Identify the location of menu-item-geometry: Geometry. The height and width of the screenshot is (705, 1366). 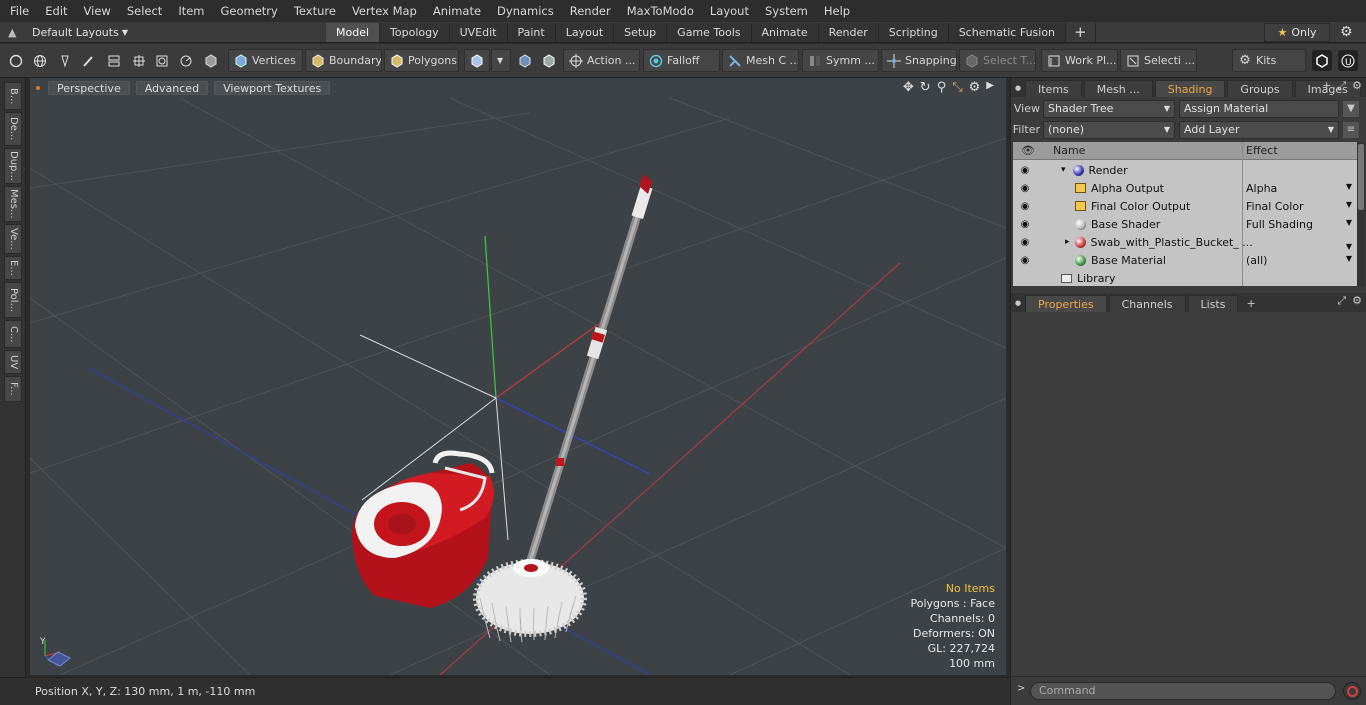
(249, 11).